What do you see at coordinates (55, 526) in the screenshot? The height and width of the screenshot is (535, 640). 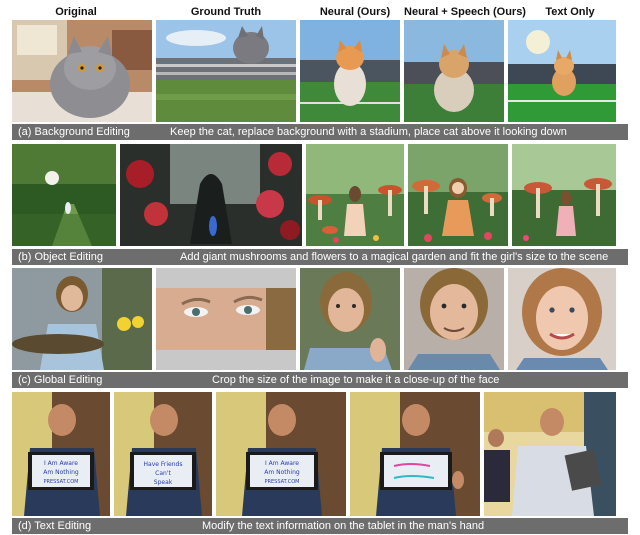 I see `caption-label: (d) Text Editing` at bounding box center [55, 526].